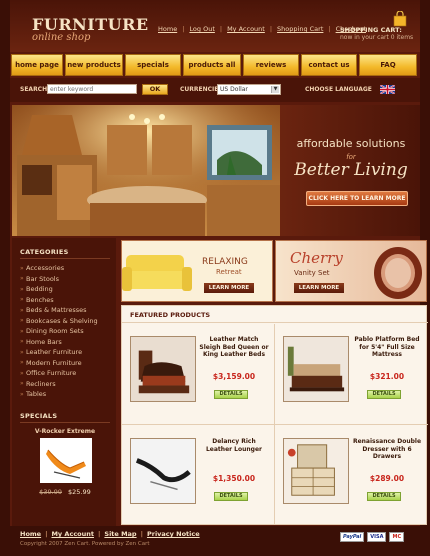  I want to click on banner1-learn-more-button: LEARN MORE, so click(229, 288).